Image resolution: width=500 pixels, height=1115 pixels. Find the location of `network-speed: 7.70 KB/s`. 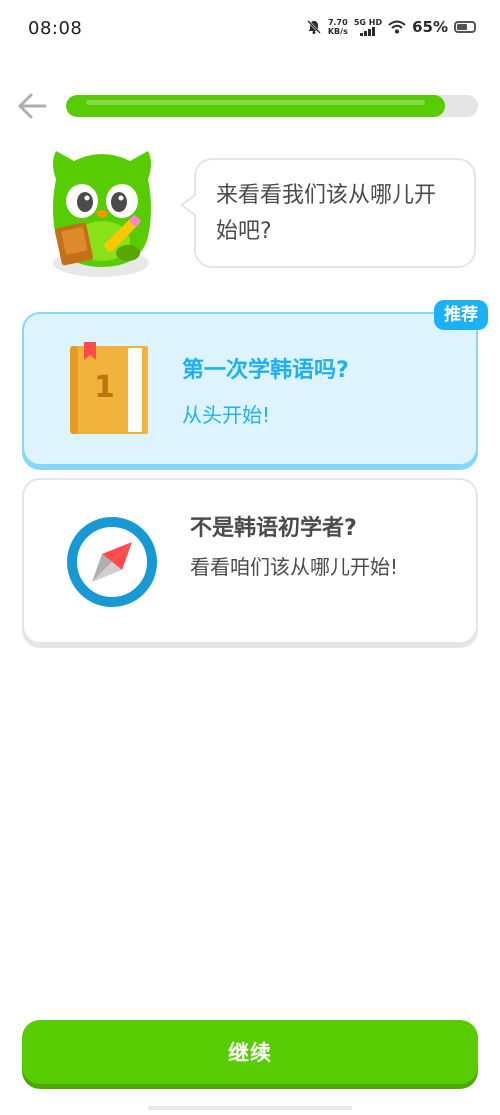

network-speed: 7.70 KB/s is located at coordinates (338, 27).